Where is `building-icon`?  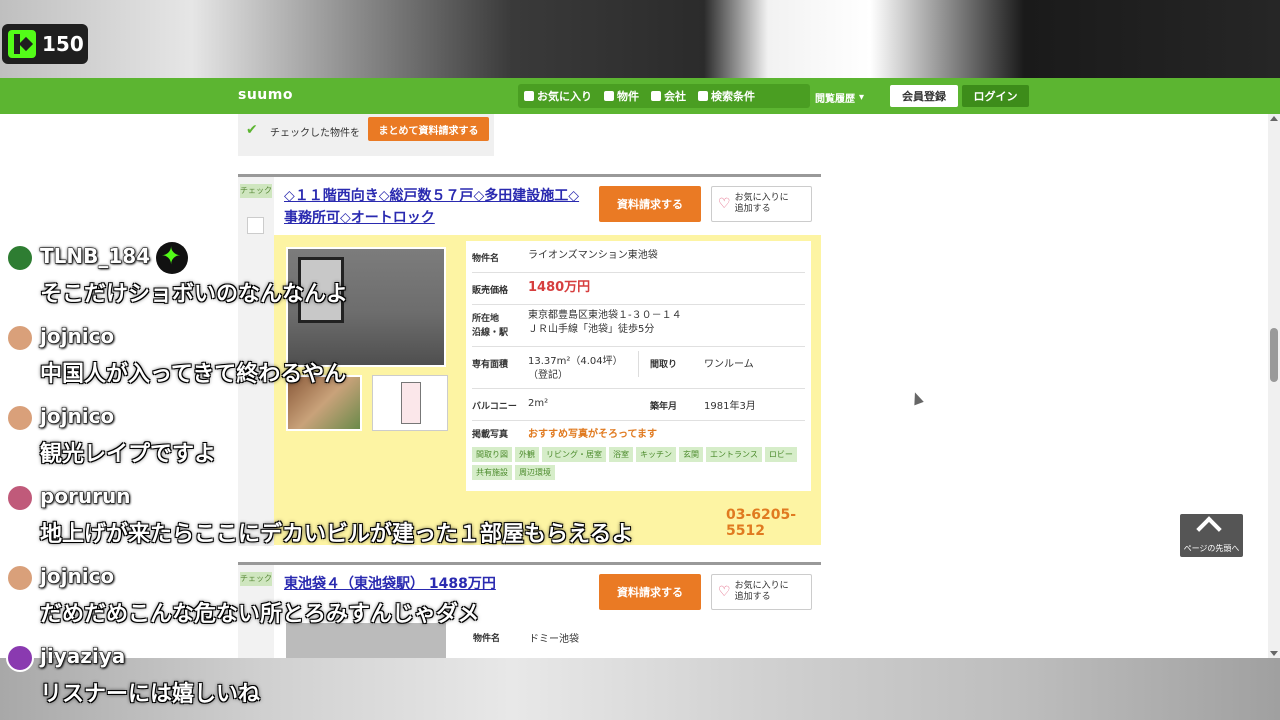
building-icon is located at coordinates (656, 96).